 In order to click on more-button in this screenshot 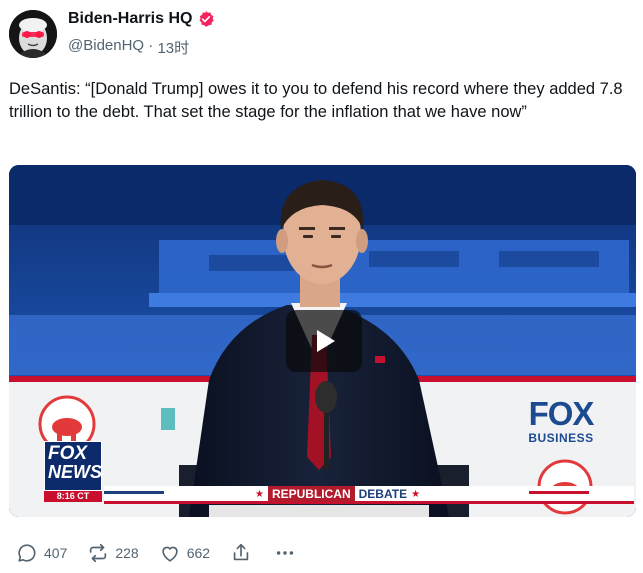, I will do `click(285, 553)`.